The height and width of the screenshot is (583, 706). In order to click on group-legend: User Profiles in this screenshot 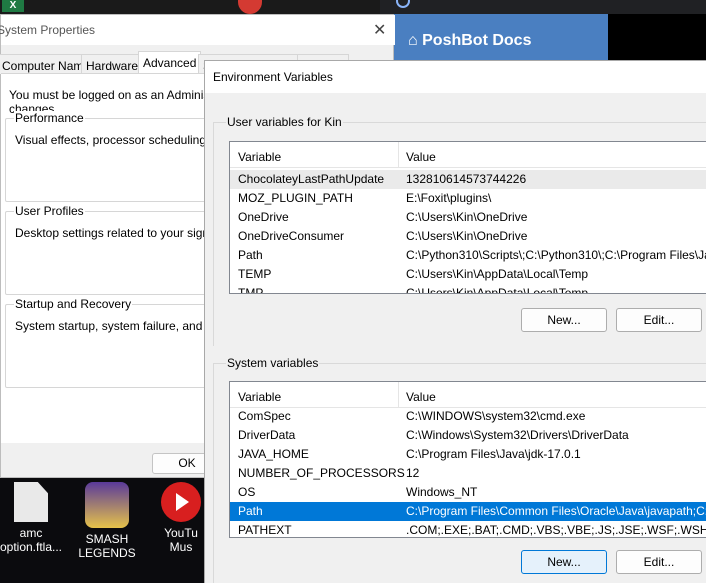, I will do `click(49, 211)`.